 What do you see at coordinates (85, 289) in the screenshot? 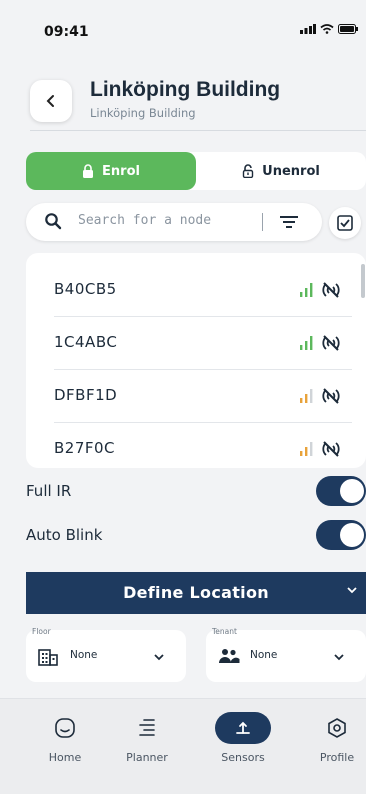
I see `node-id: B40CB5` at bounding box center [85, 289].